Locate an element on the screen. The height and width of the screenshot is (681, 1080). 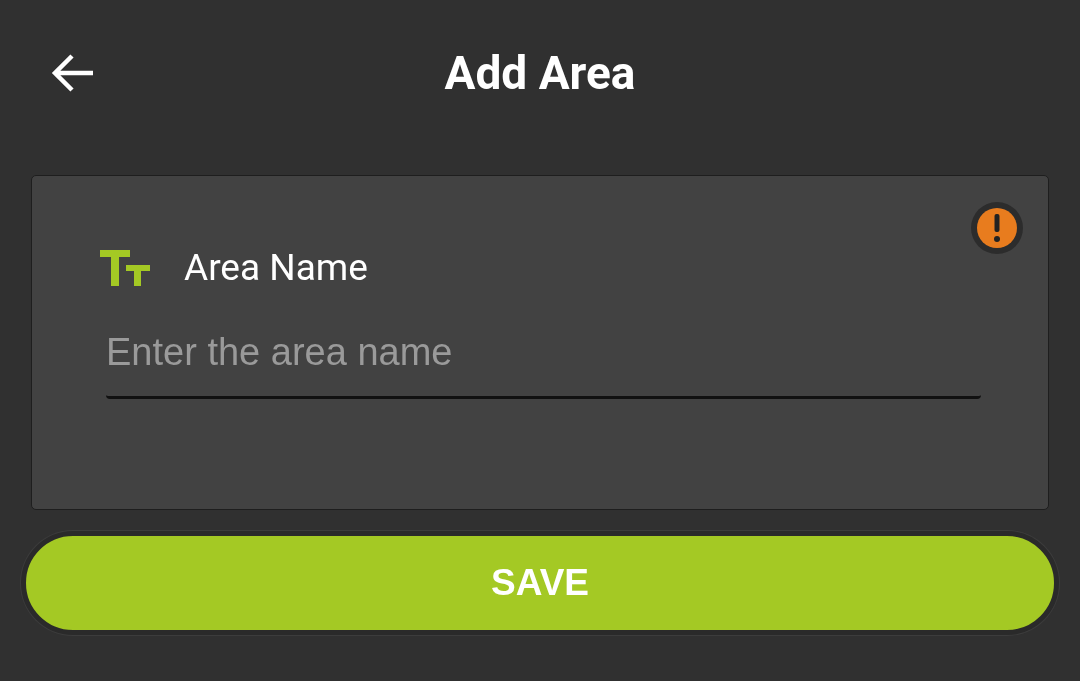
area-name-input: Enter the area name is located at coordinates (543, 365).